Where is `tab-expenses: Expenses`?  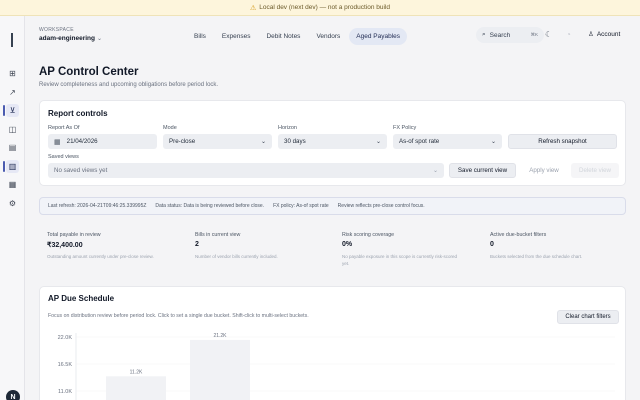
tab-expenses: Expenses is located at coordinates (236, 36).